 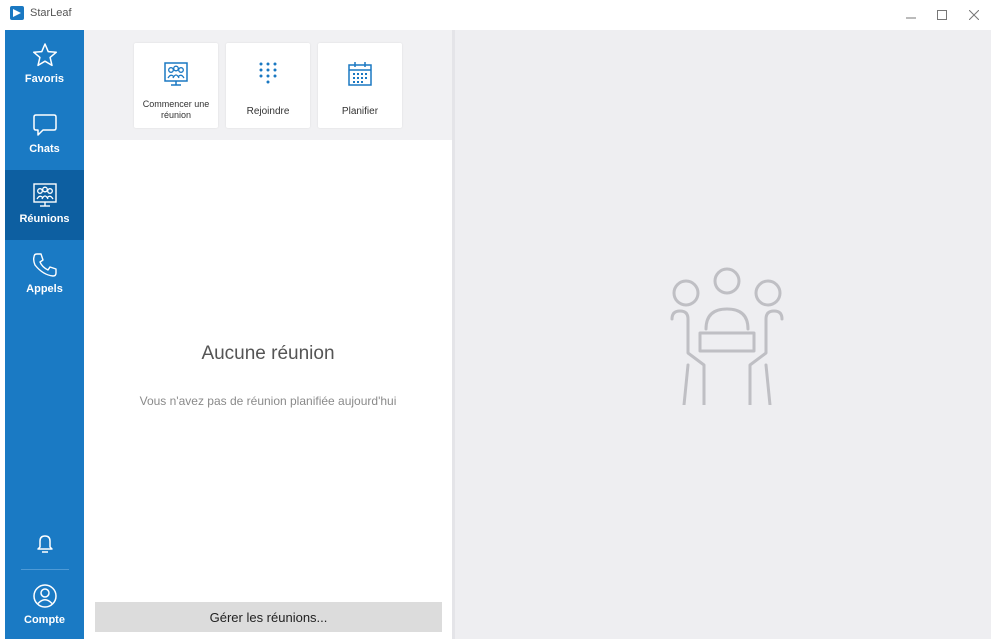 What do you see at coordinates (911, 15) in the screenshot?
I see `minimize-button` at bounding box center [911, 15].